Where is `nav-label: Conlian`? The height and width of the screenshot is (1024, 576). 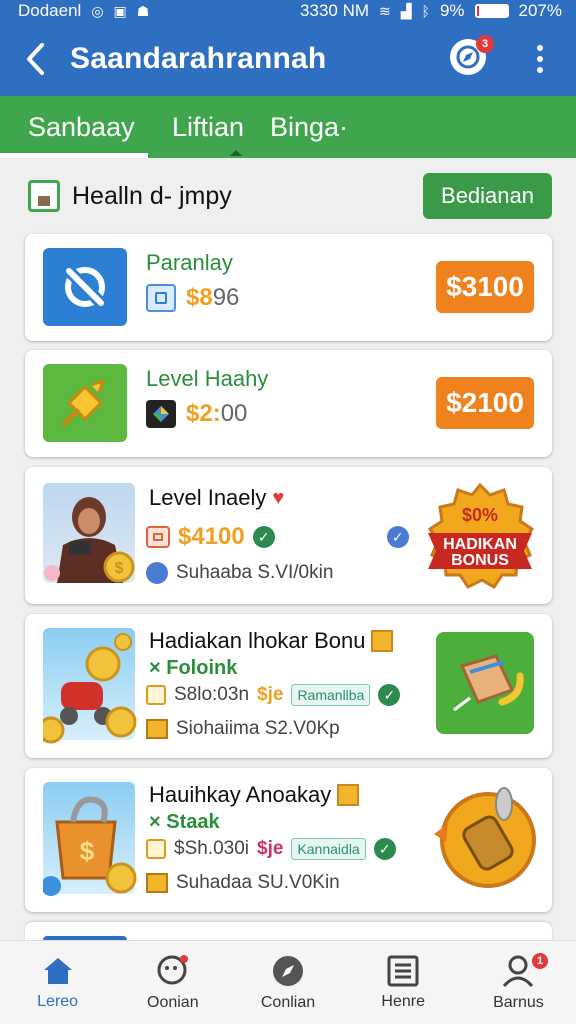
nav-label: Conlian is located at coordinates (288, 1002).